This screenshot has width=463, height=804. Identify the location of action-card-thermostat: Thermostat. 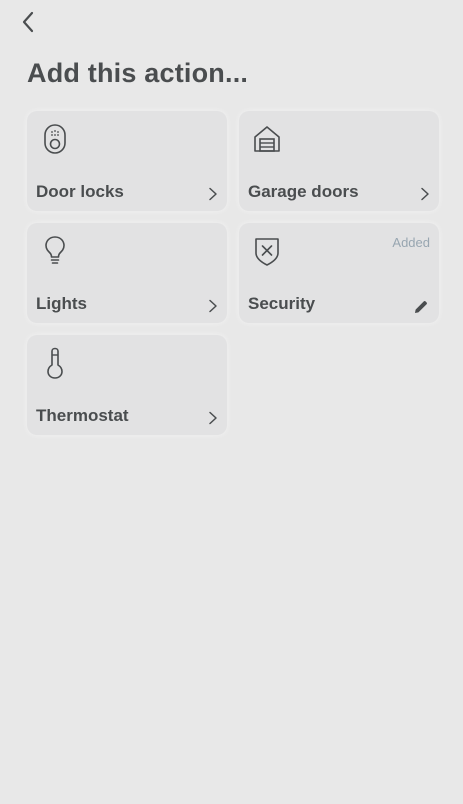
(127, 385).